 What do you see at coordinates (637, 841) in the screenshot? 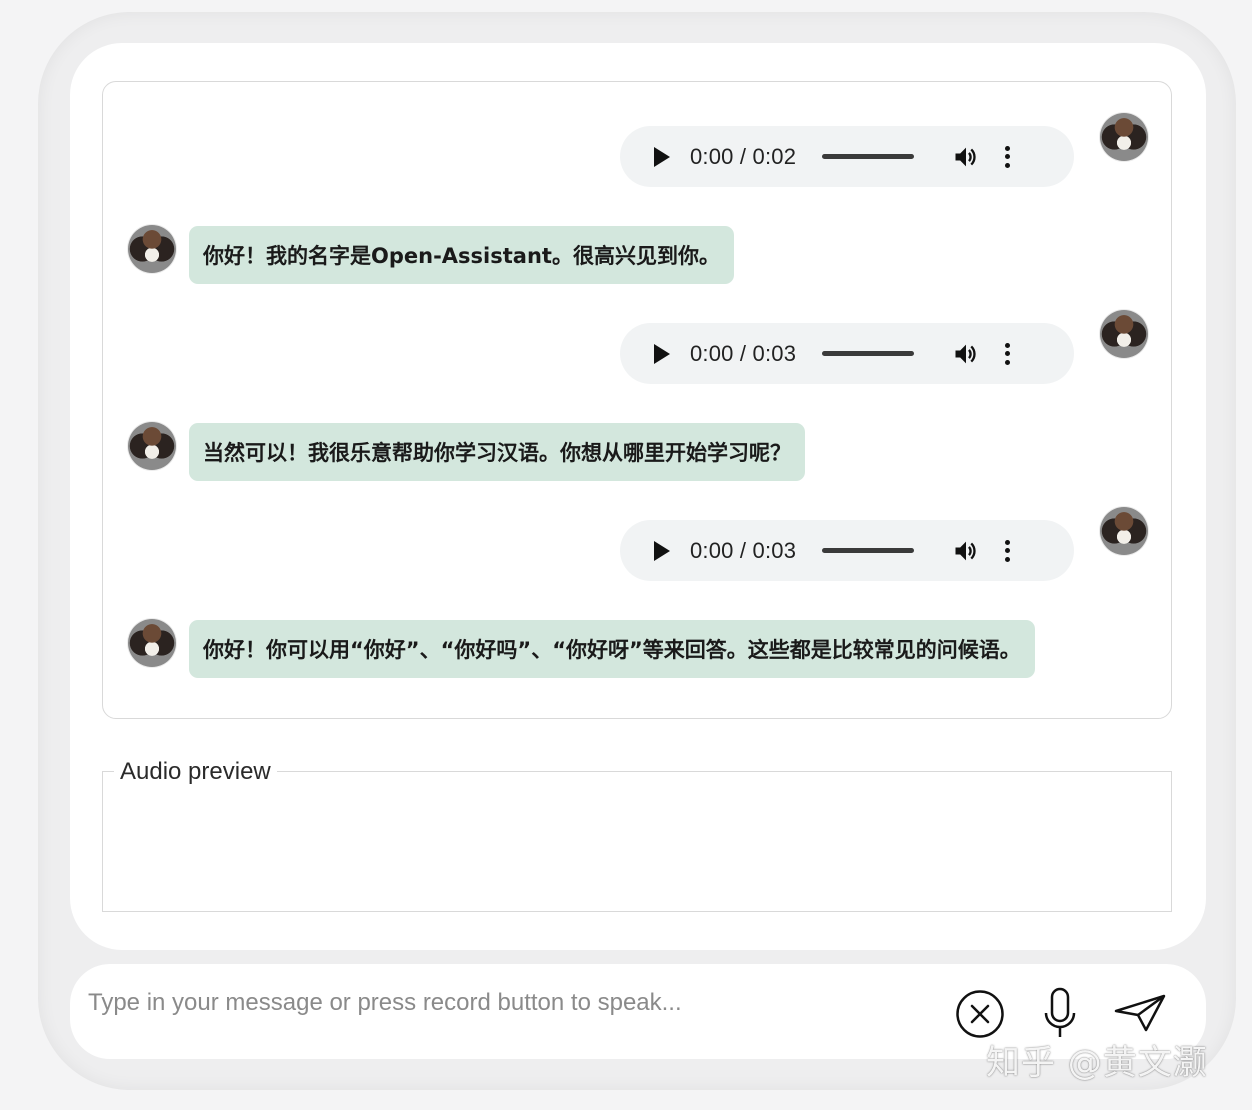
I see `audio-preview-box` at bounding box center [637, 841].